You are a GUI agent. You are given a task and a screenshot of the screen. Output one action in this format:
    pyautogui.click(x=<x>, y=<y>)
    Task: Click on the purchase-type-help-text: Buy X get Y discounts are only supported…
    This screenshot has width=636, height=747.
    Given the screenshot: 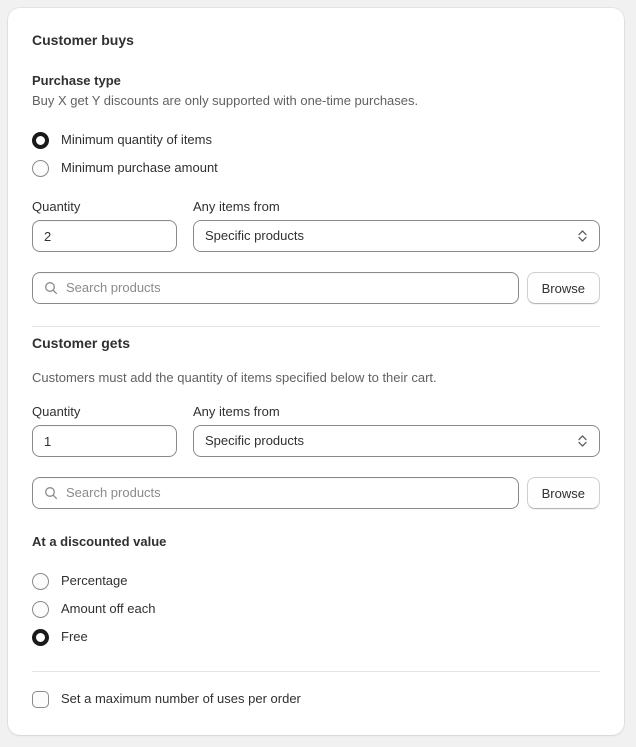 What is the action you would take?
    pyautogui.click(x=225, y=100)
    